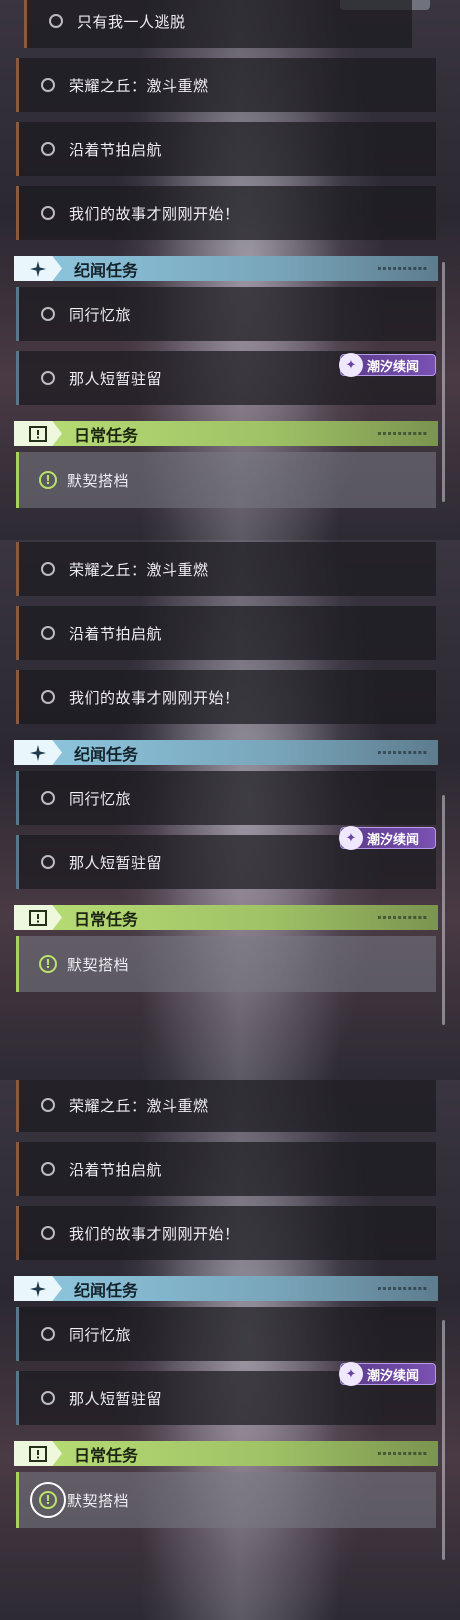 Image resolution: width=460 pixels, height=1620 pixels. What do you see at coordinates (48, 1500) in the screenshot?
I see `tap-indicator` at bounding box center [48, 1500].